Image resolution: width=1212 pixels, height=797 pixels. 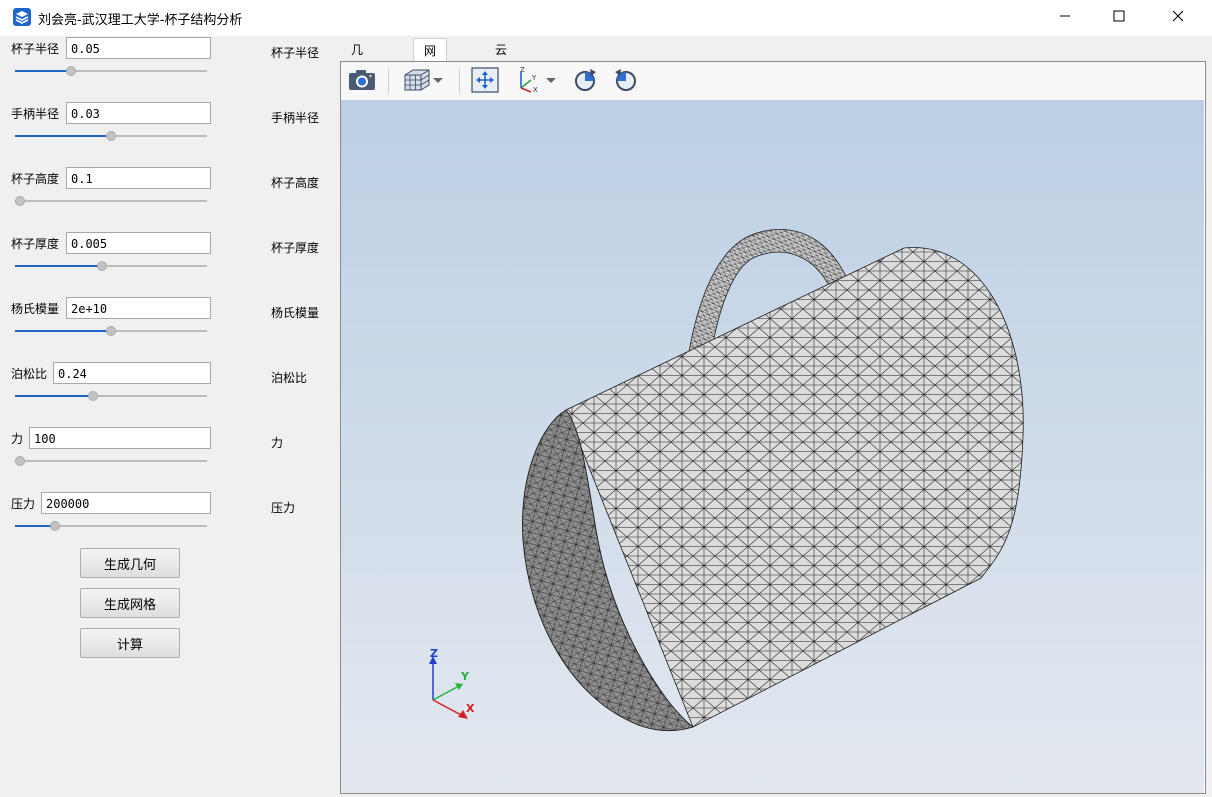 What do you see at coordinates (138, 243) in the screenshot?
I see `param-input: 0.005` at bounding box center [138, 243].